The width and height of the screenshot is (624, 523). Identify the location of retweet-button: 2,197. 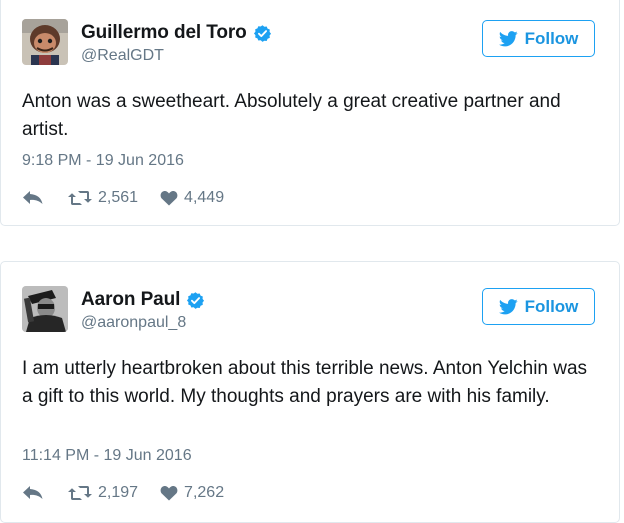
(103, 493).